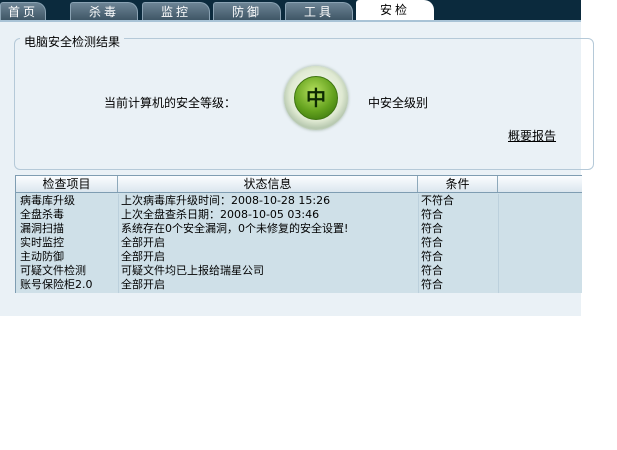  What do you see at coordinates (532, 135) in the screenshot?
I see `summary-report-link: 概要报告` at bounding box center [532, 135].